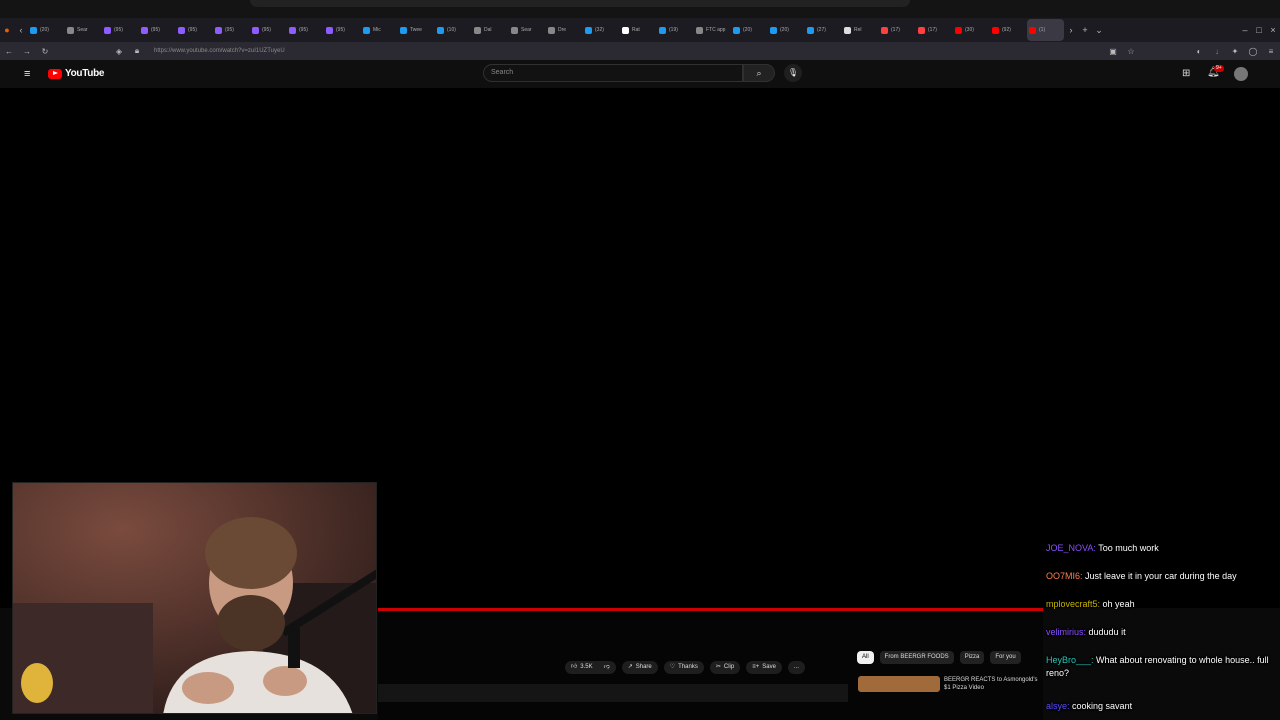 The image size is (1280, 720). I want to click on close-window-icon: ×, so click(1273, 30).